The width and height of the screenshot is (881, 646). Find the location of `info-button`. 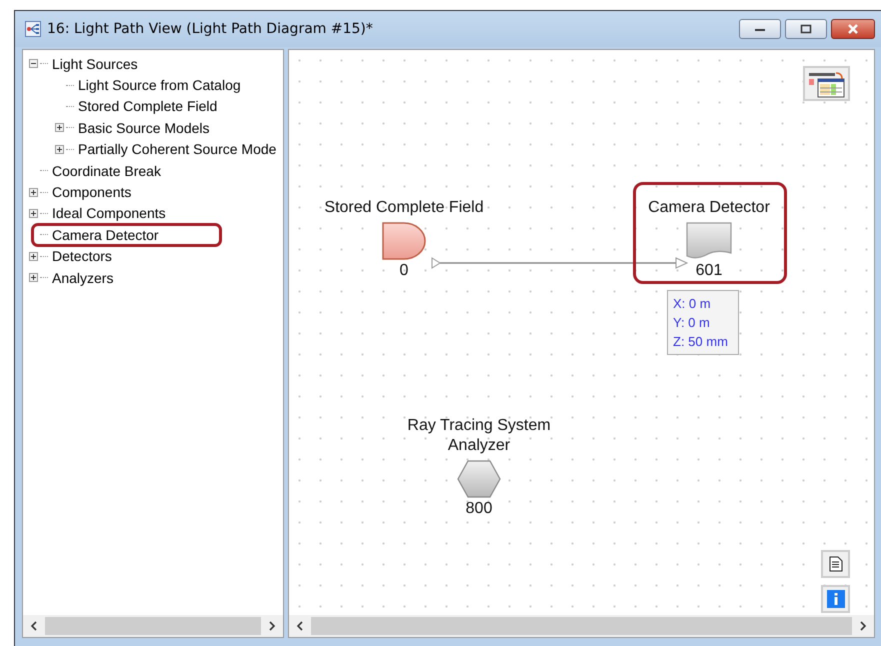

info-button is located at coordinates (835, 599).